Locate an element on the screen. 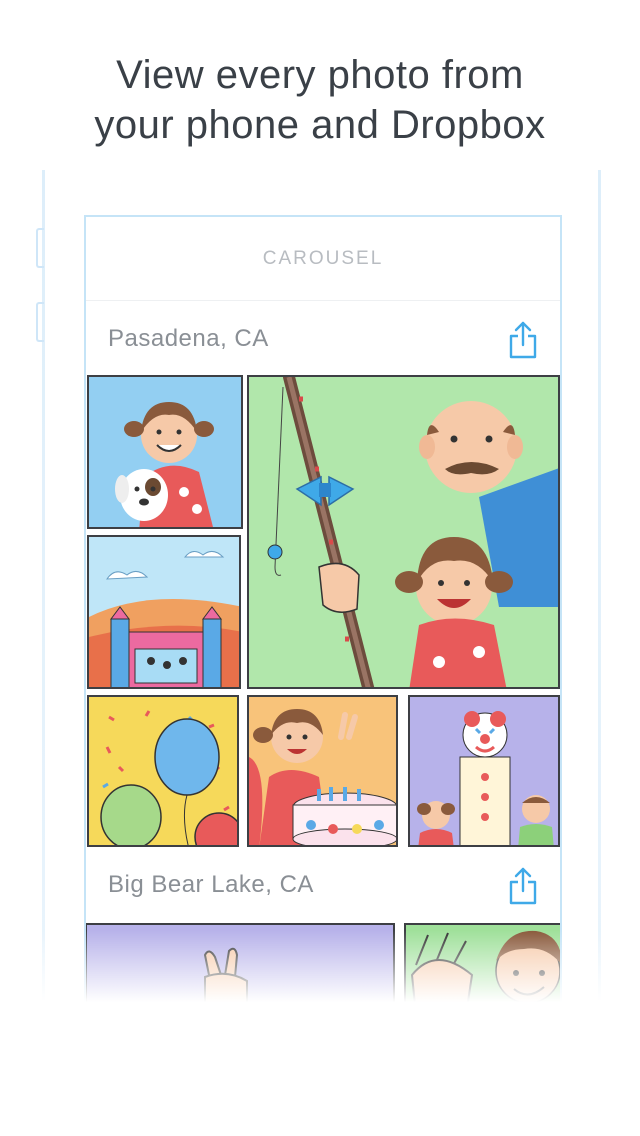  photo-clown is located at coordinates (484, 771).